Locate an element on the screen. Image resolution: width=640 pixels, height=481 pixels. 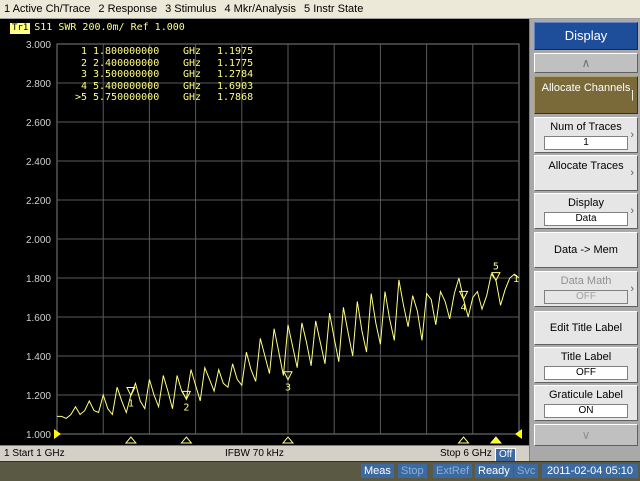
marker-label: 1 is located at coordinates (131, 403).